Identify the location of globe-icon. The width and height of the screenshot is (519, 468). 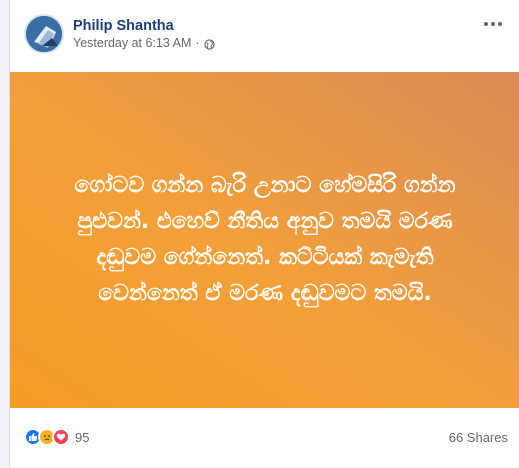
(209, 44).